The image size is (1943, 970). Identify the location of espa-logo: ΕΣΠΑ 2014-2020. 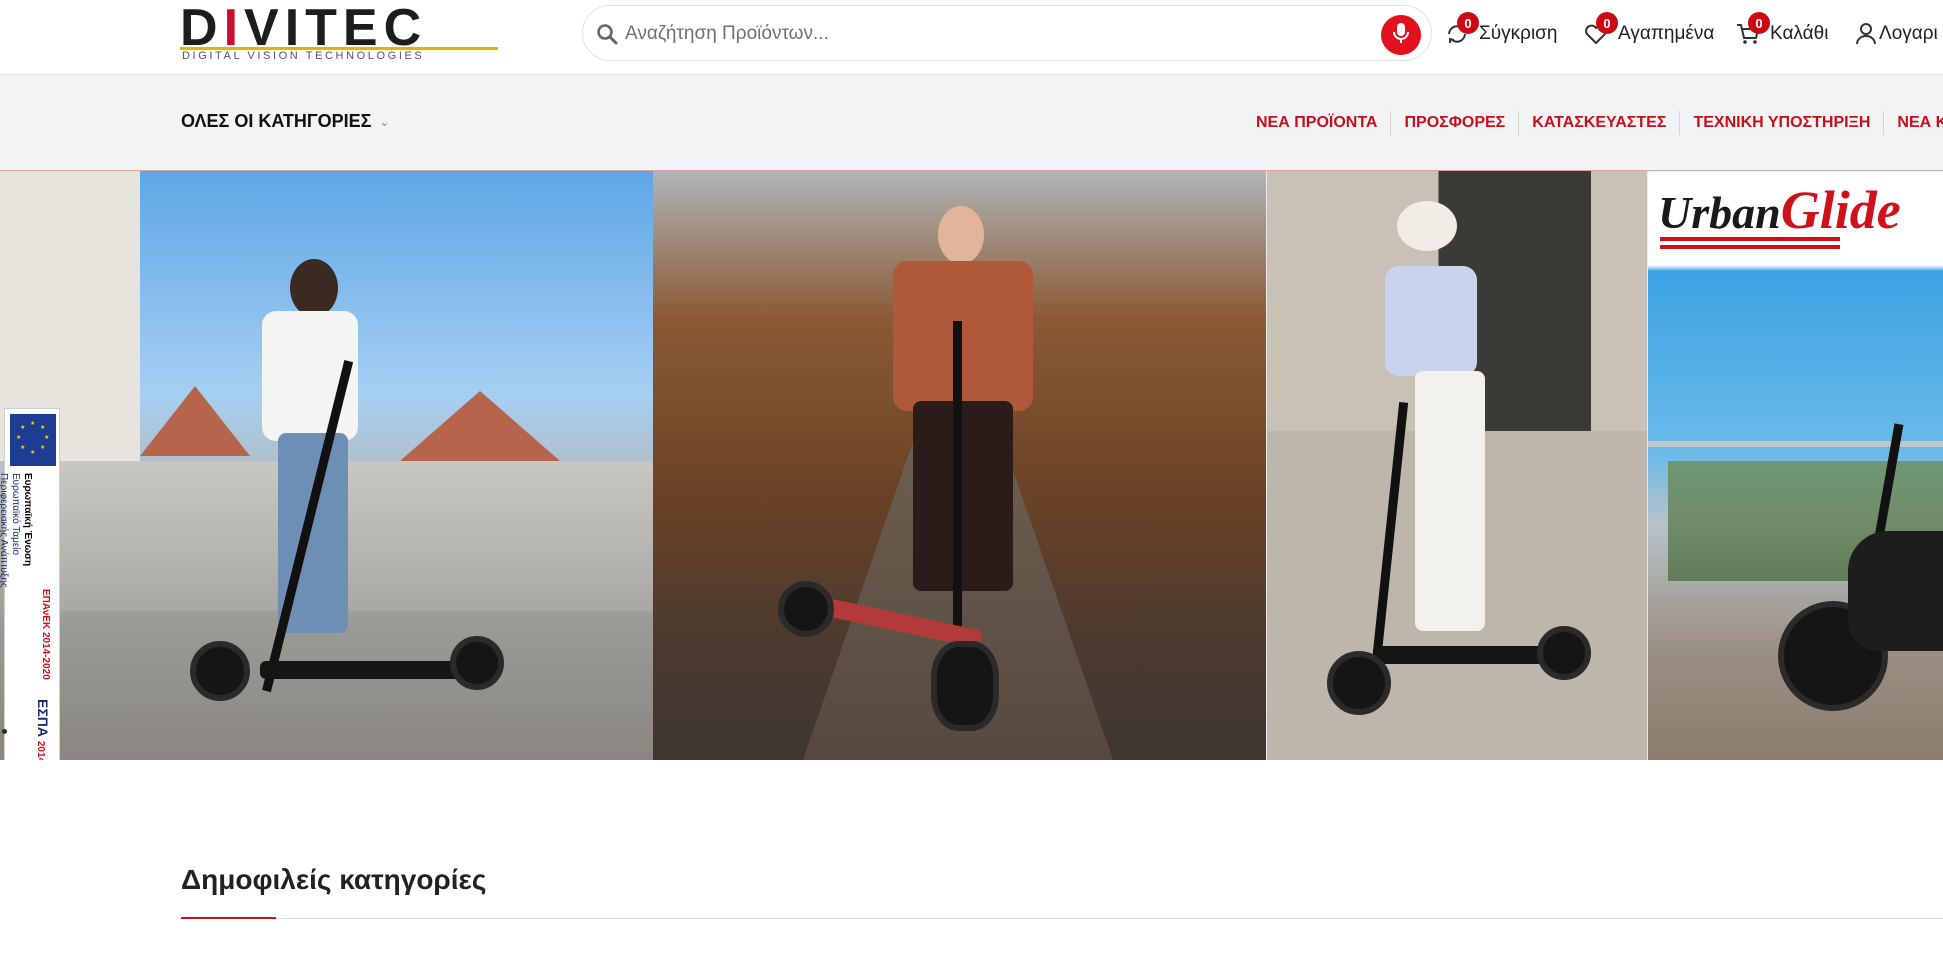
(43, 729).